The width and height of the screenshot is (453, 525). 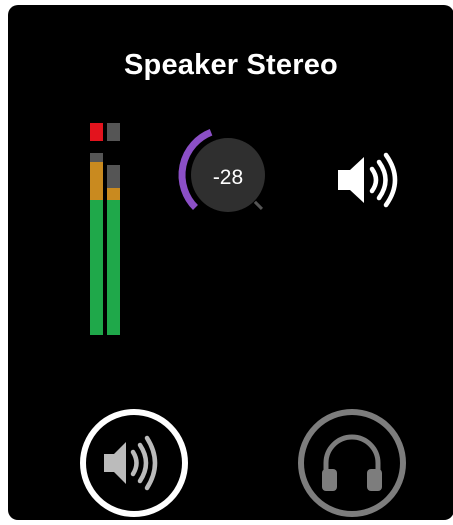 I want to click on speaker-output-button, so click(x=134, y=463).